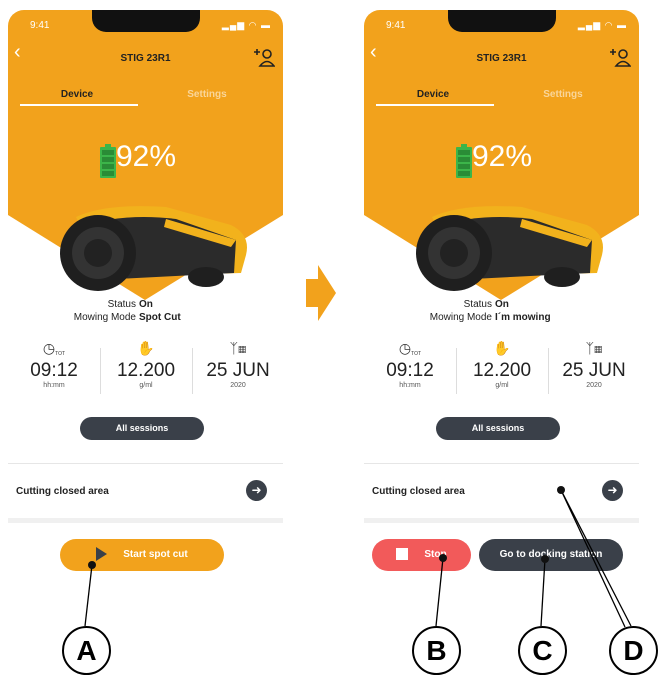 The height and width of the screenshot is (675, 659). I want to click on callout-c: C, so click(542, 650).